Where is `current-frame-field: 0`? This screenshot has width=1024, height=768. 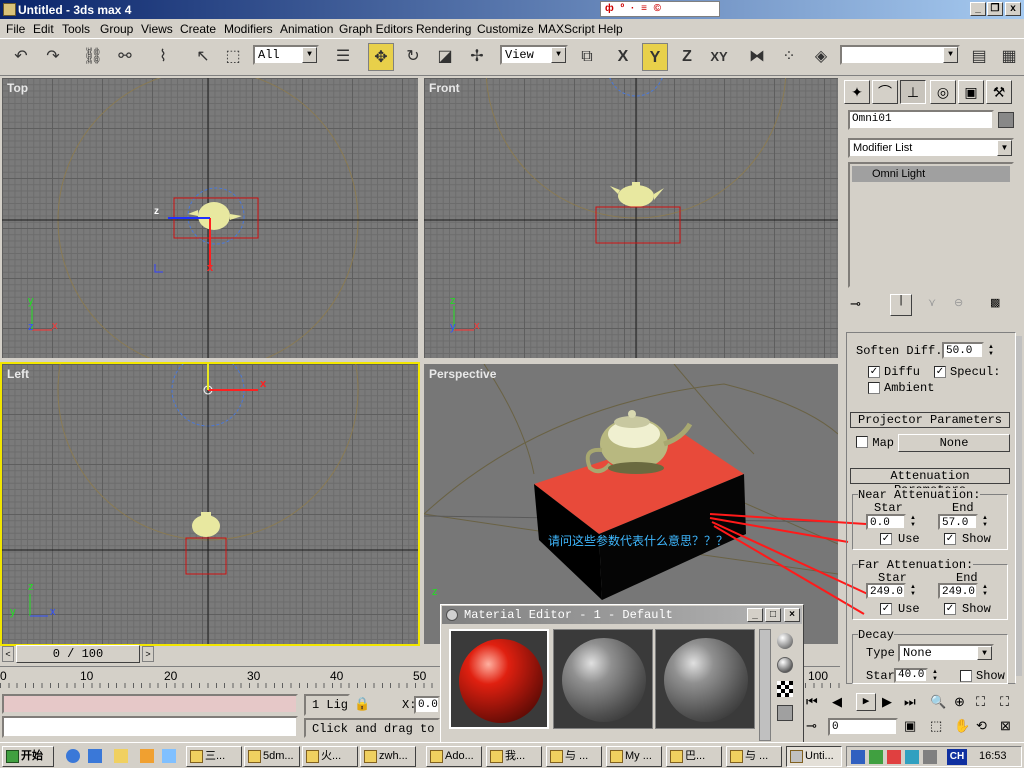
current-frame-field: 0 is located at coordinates (863, 727).